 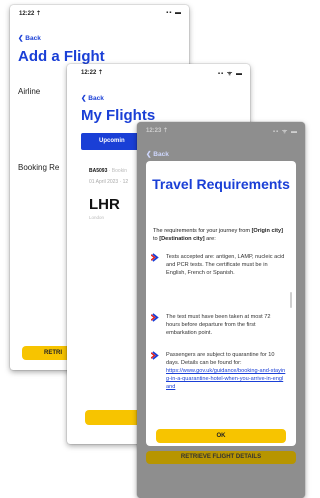 I want to click on status-bar: 12:23 ⇡ ▪▪ ᯤ ▬, so click(x=221, y=129).